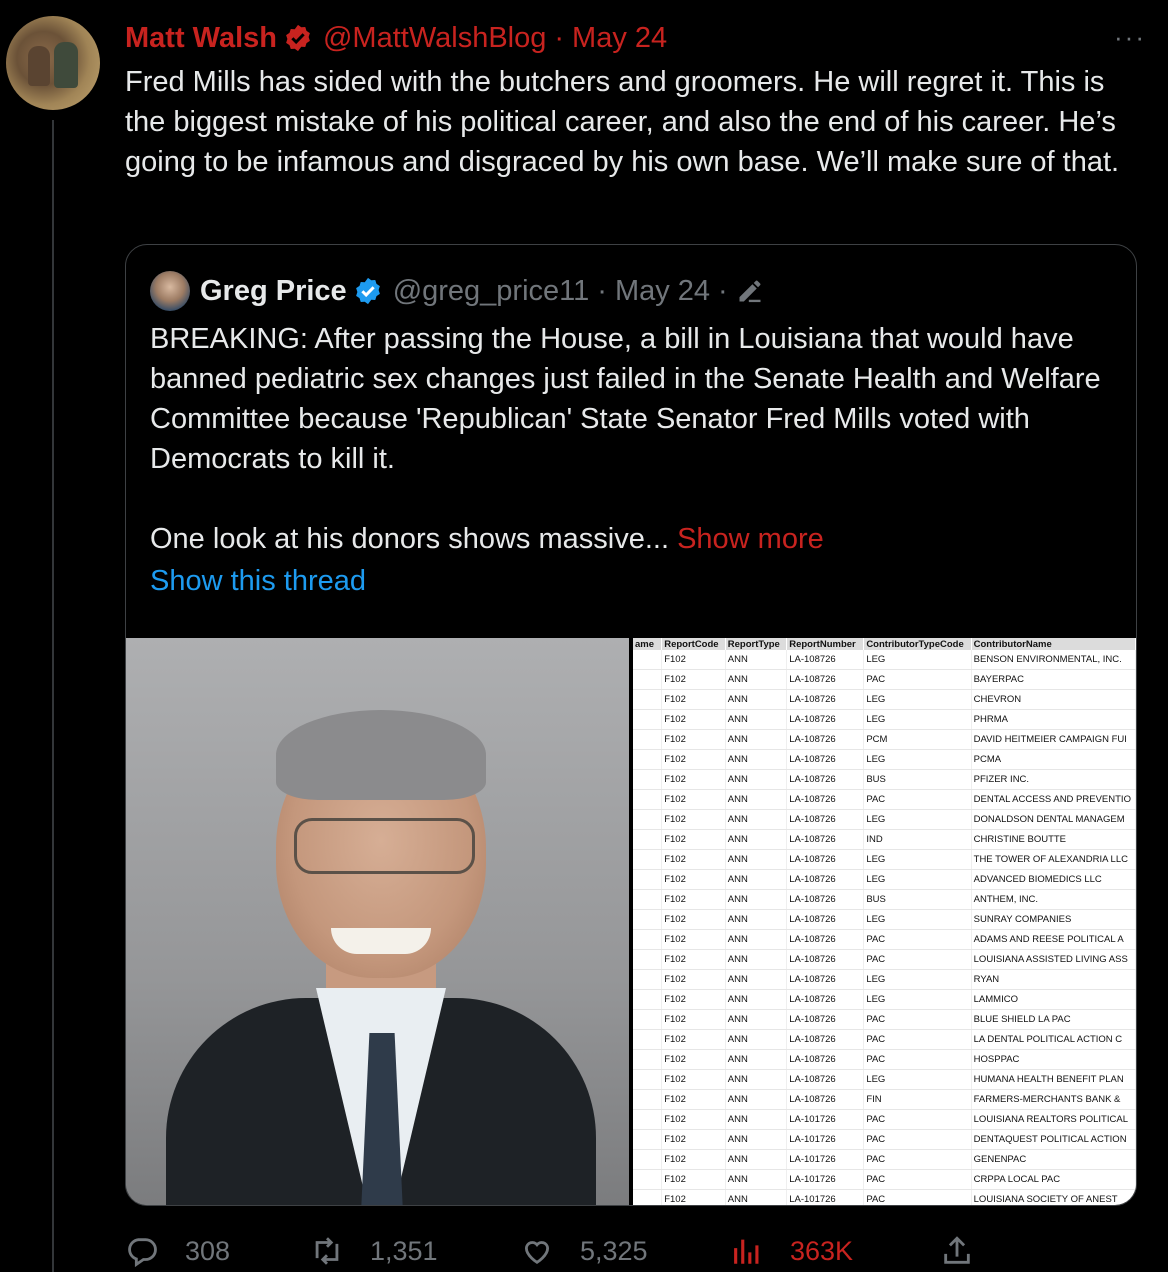 This screenshot has height=1272, width=1168. Describe the element at coordinates (53, 63) in the screenshot. I see `author-avatar` at that location.